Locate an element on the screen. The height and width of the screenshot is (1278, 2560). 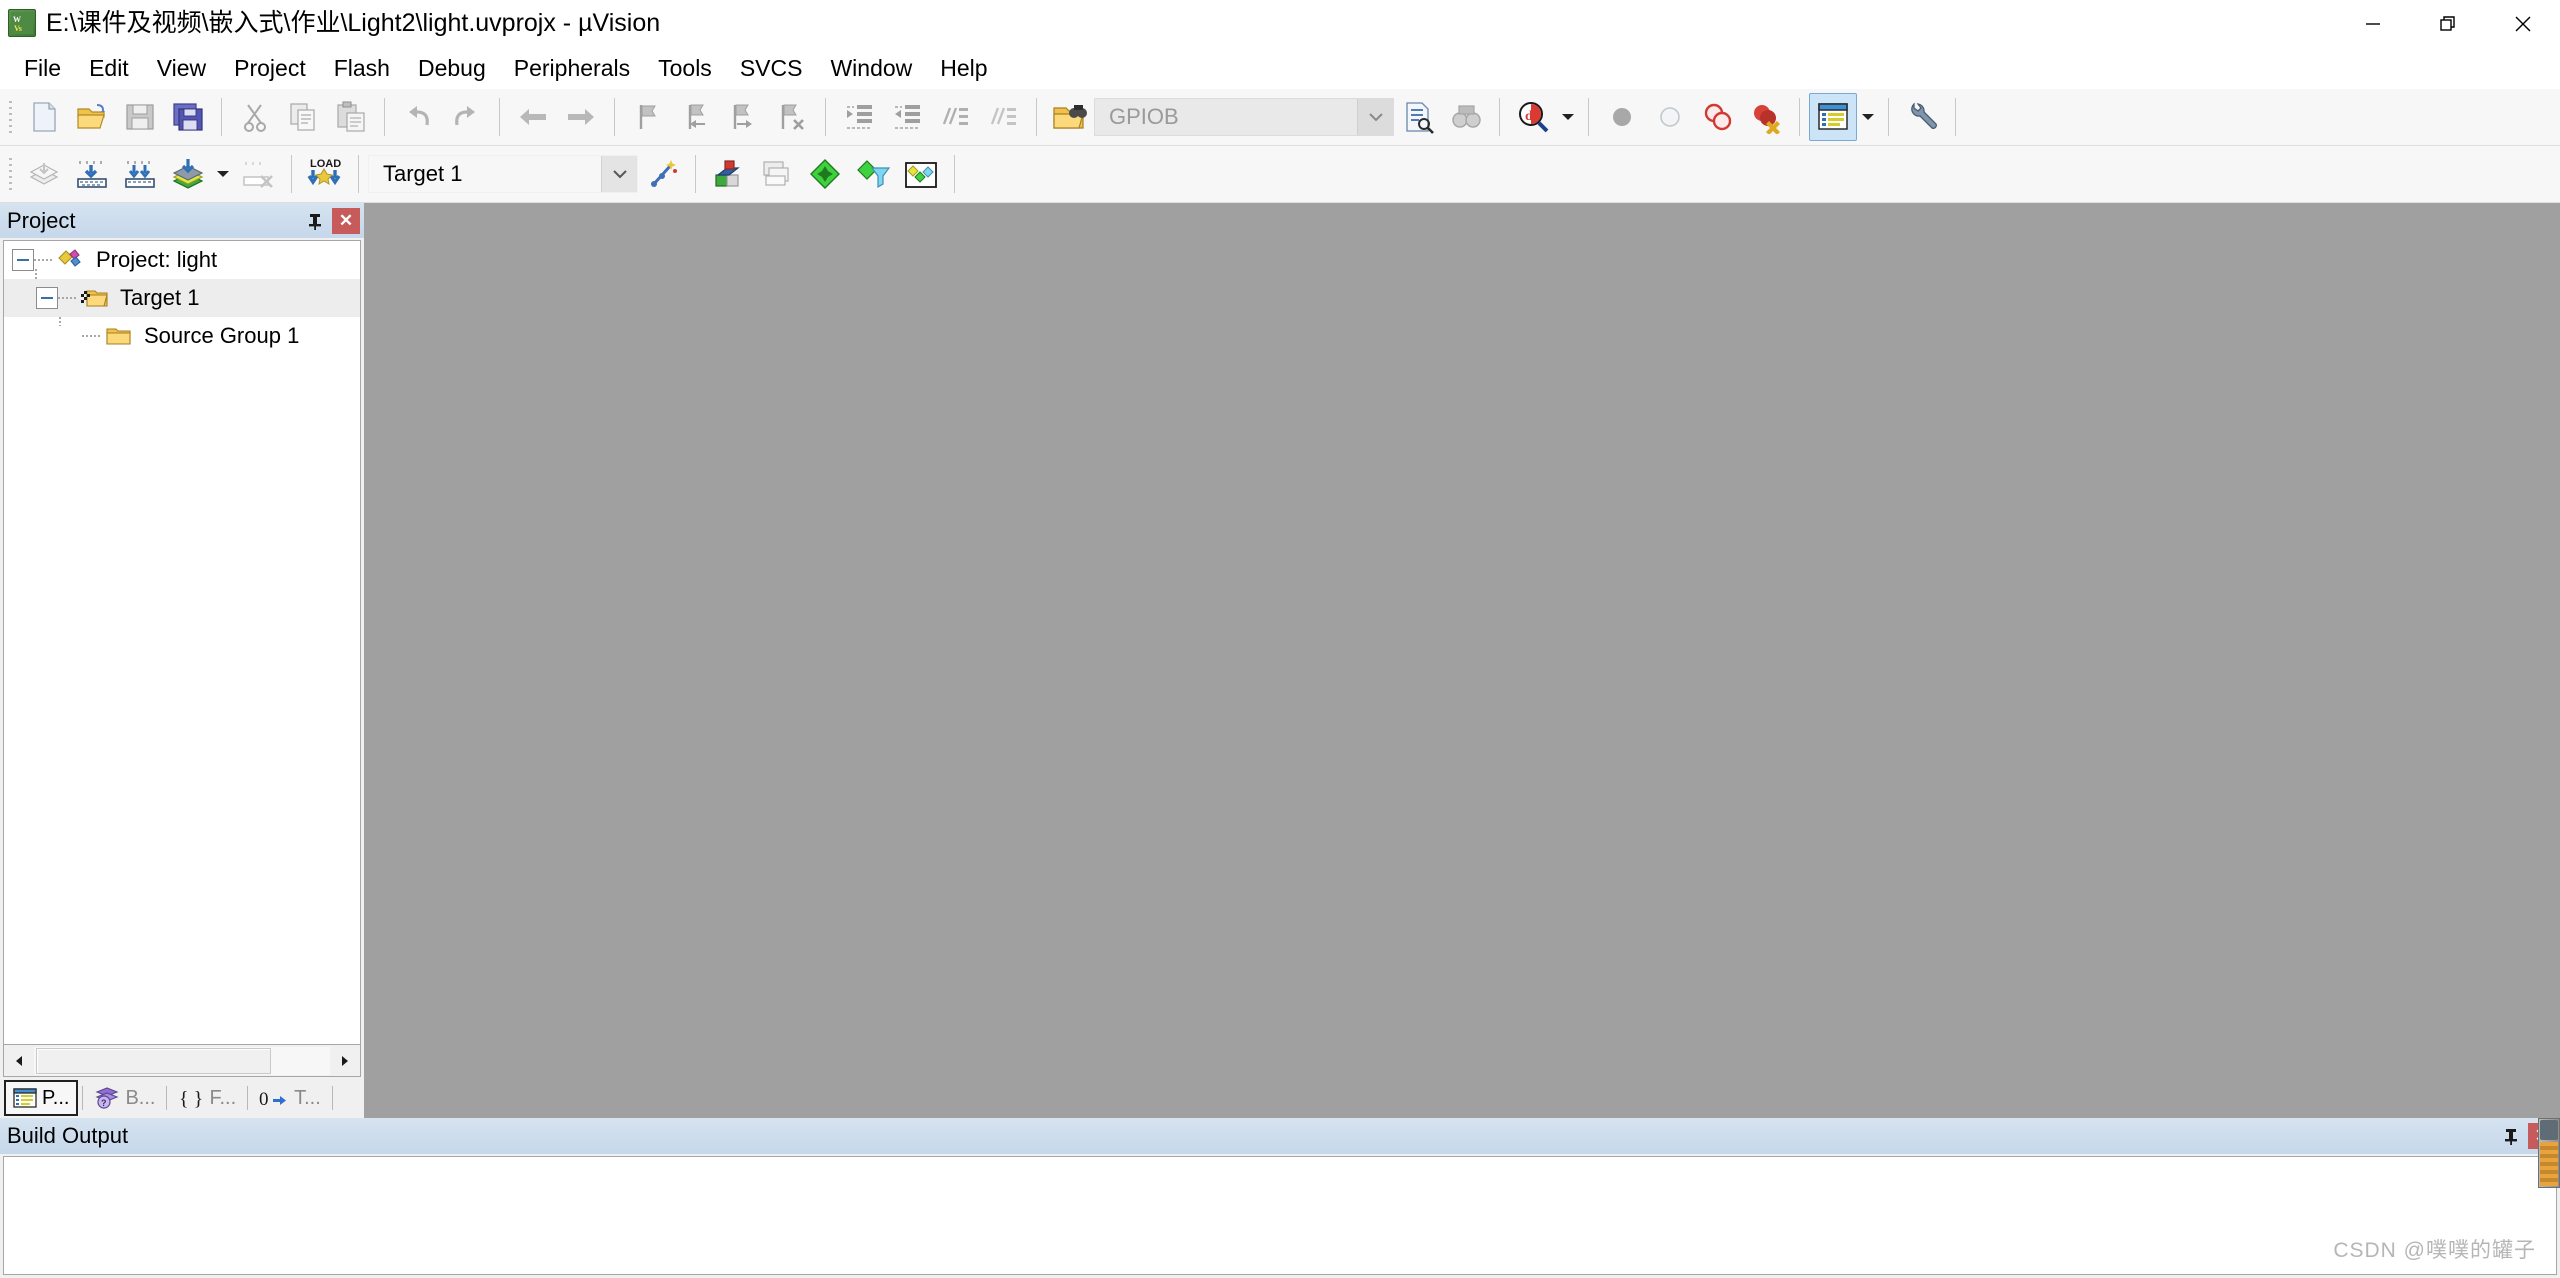
hscroll-left-button is located at coordinates (19, 1060).